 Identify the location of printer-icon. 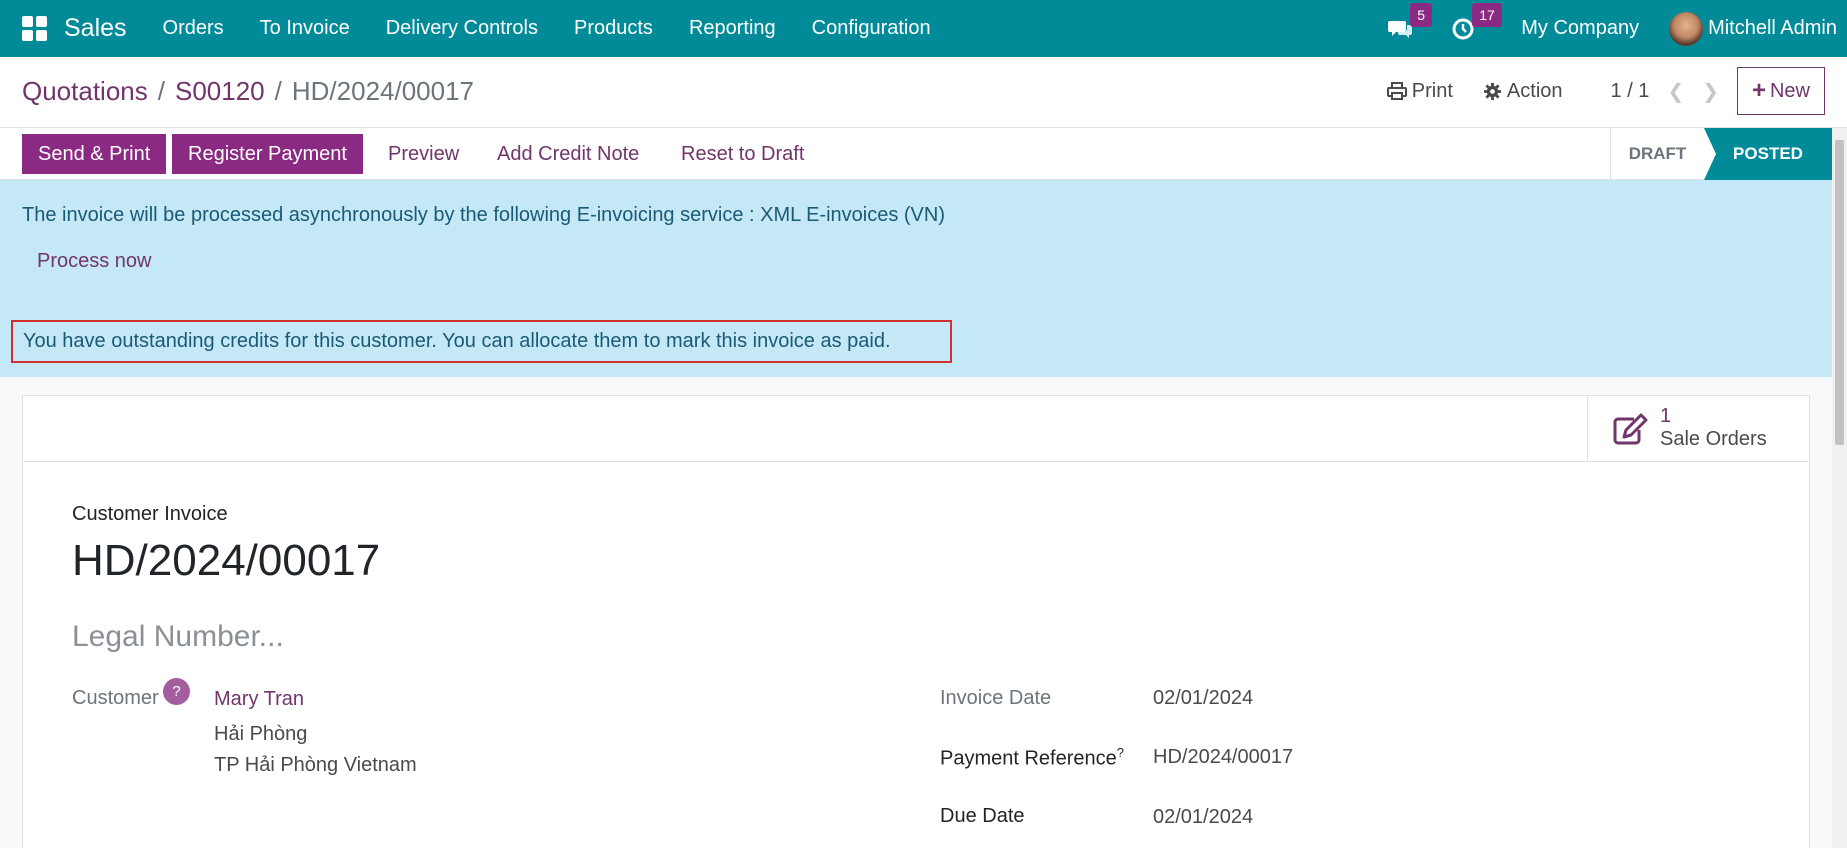
(1396, 91).